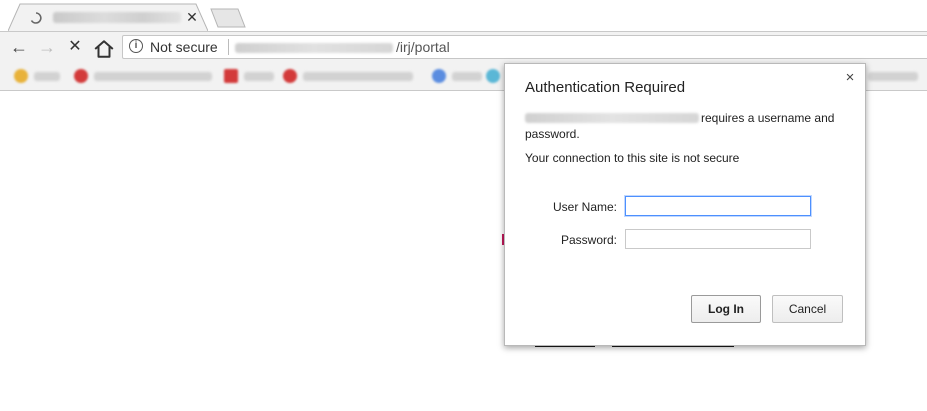 Image resolution: width=927 pixels, height=411 pixels. I want to click on browser-toolbar: ← → ✕ i Not secure /irj/portal, so click(463, 46).